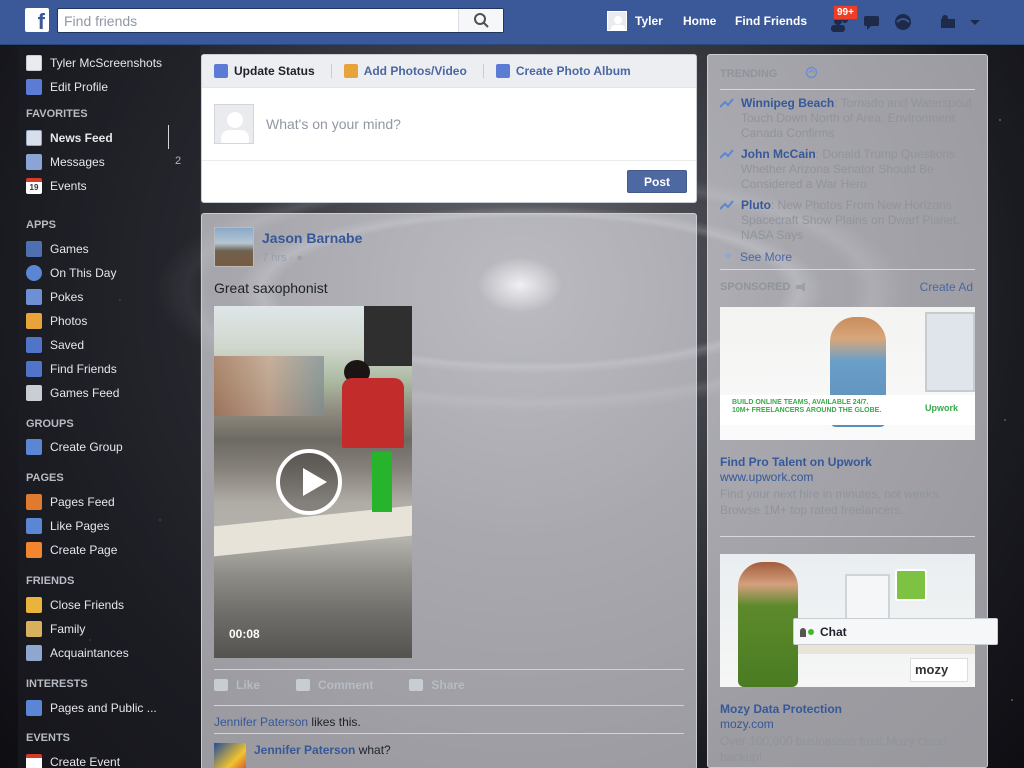  I want to click on news-feed-icon, so click(34, 138).